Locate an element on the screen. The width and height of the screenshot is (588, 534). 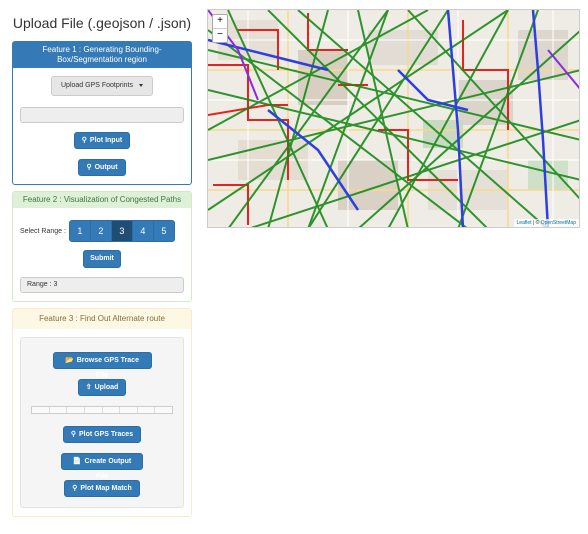
range-display: Range : 3 is located at coordinates (102, 285).